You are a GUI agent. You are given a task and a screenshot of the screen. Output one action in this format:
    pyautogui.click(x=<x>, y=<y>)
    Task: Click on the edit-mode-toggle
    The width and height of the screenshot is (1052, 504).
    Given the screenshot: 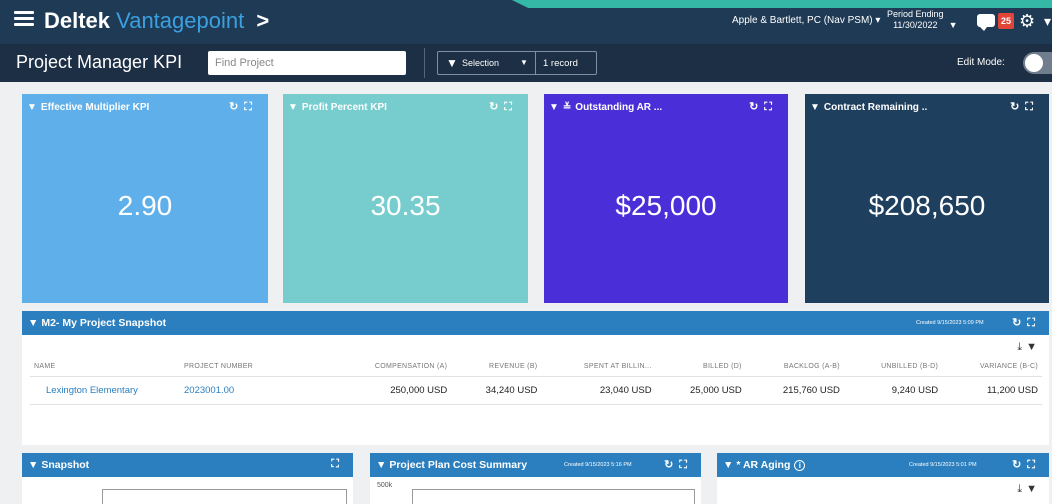 What is the action you would take?
    pyautogui.click(x=1037, y=63)
    